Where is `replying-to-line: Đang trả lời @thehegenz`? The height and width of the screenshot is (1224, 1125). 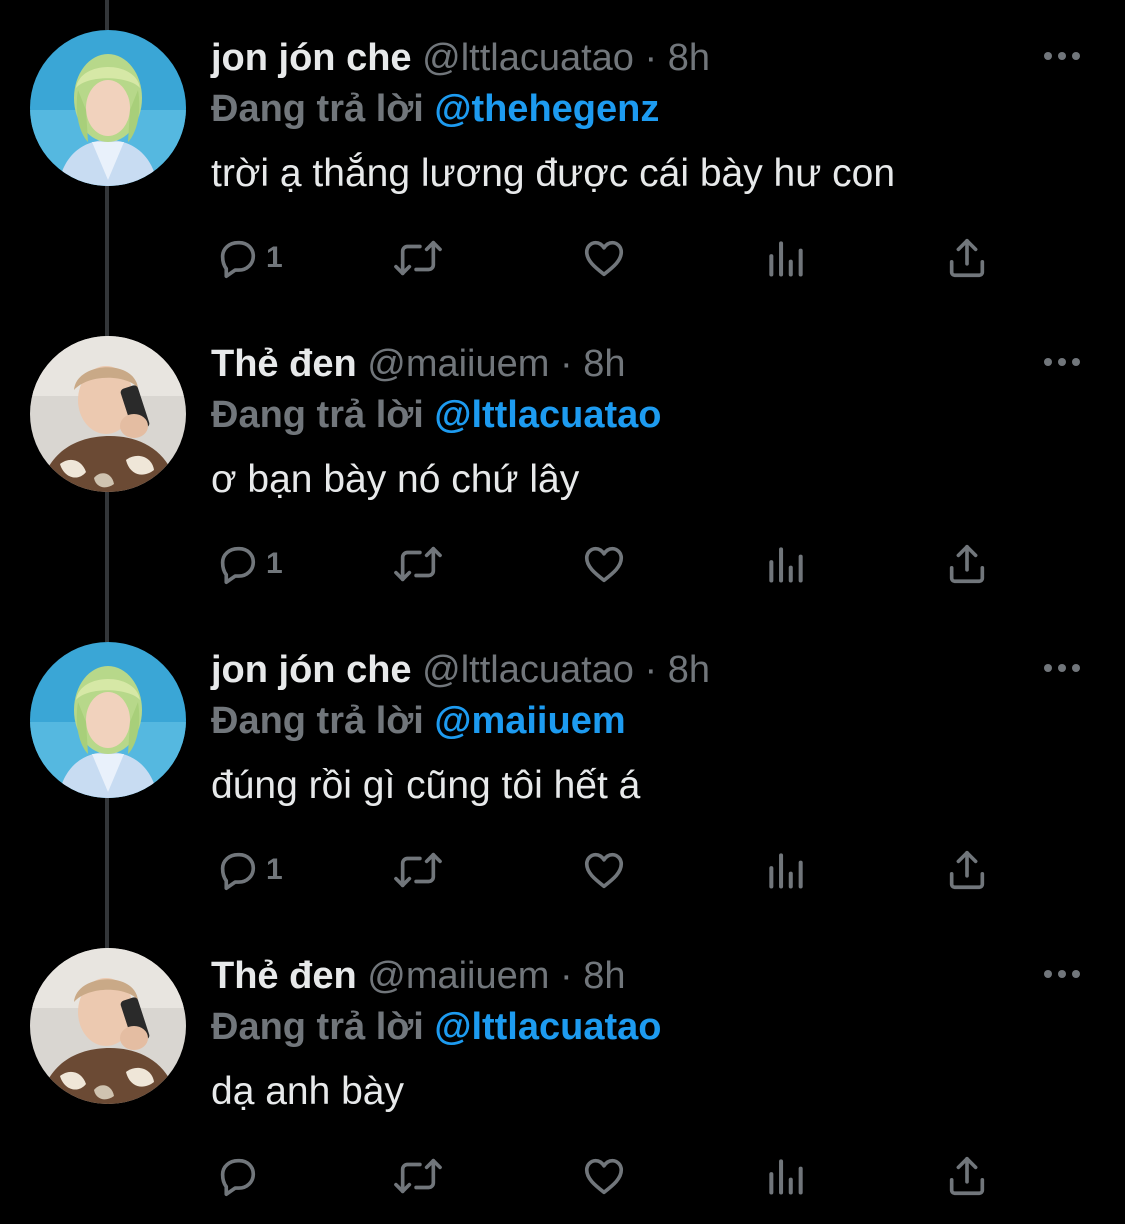
replying-to-line: Đang trả lời @thehegenz is located at coordinates (435, 109).